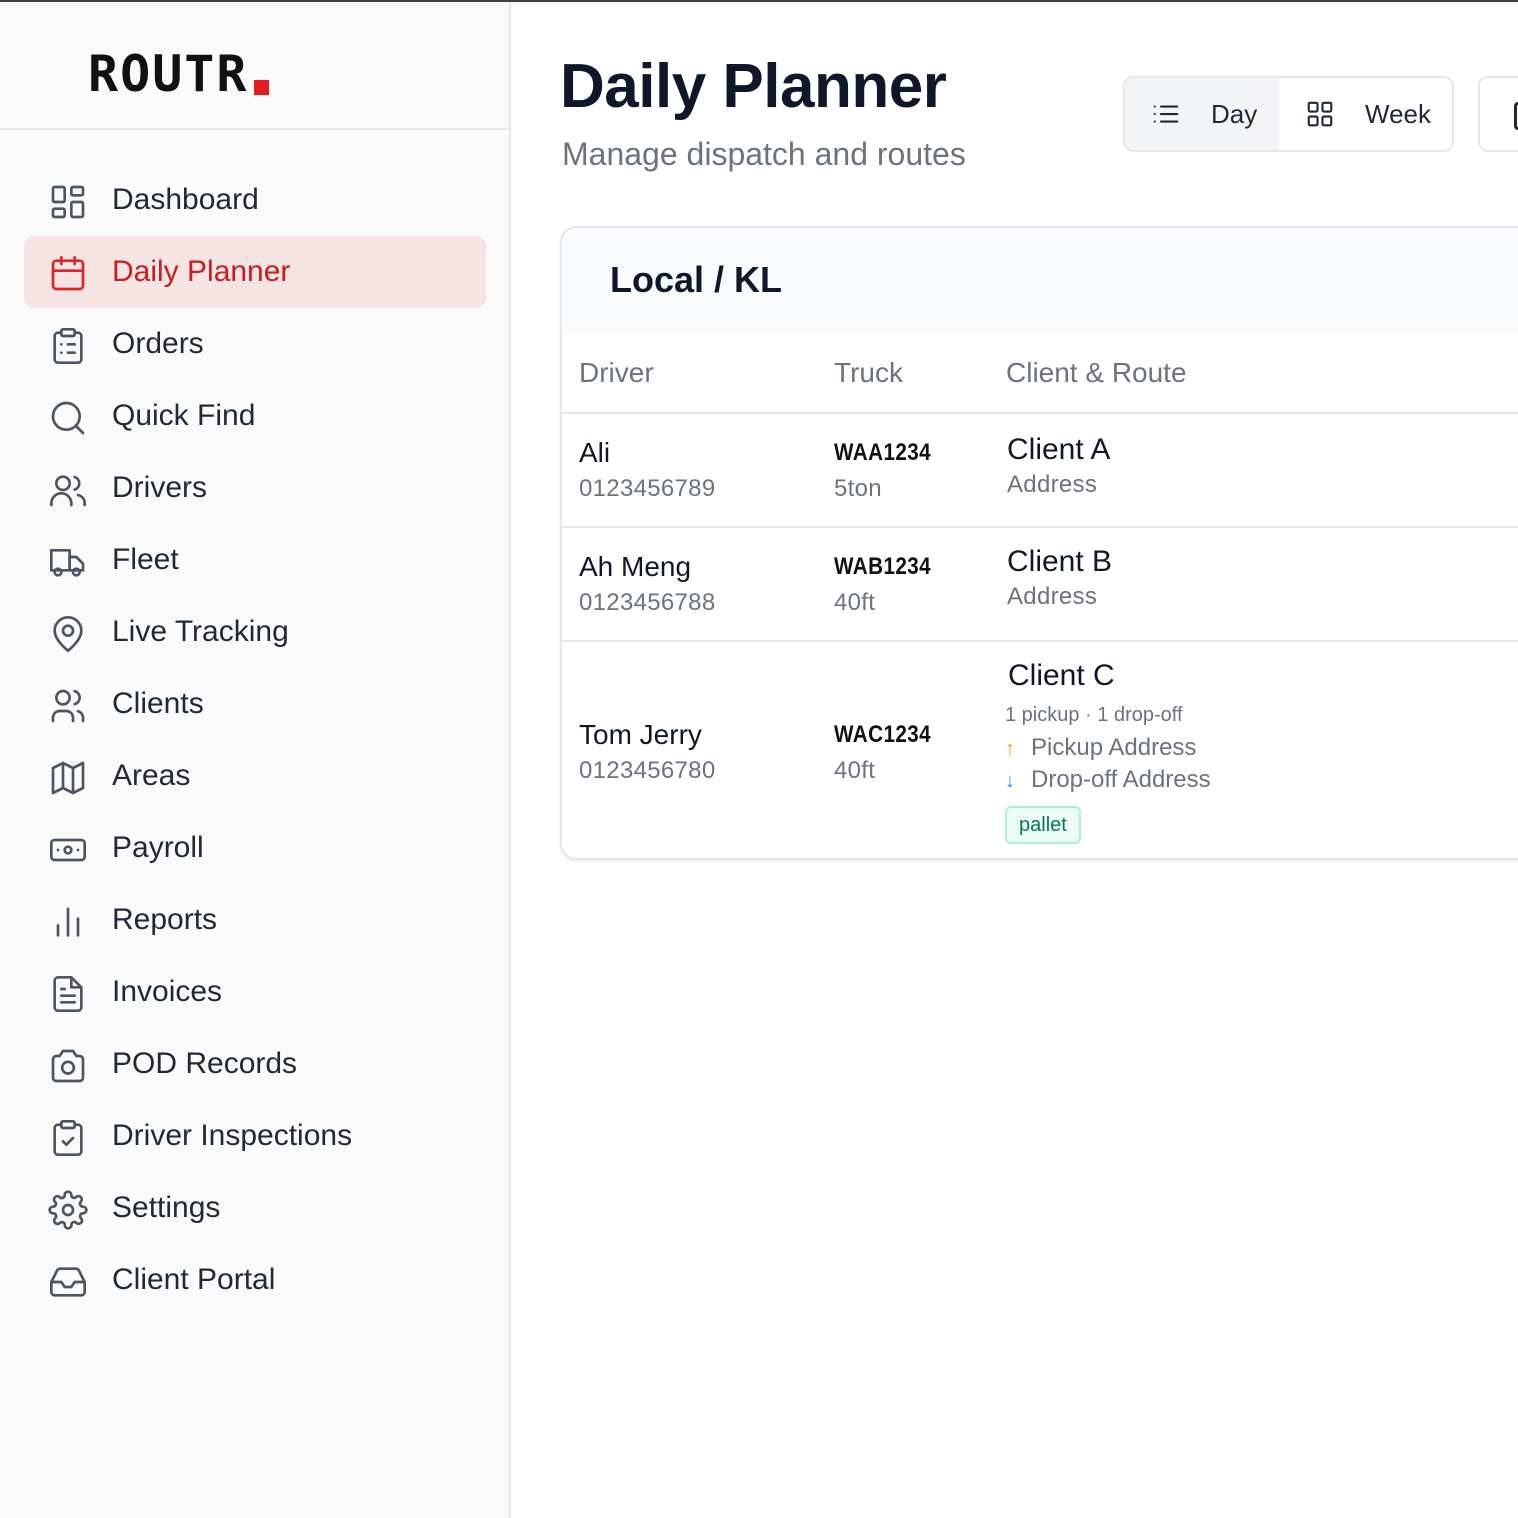 This screenshot has width=1518, height=1518. I want to click on week-view-button: Week, so click(1365, 114).